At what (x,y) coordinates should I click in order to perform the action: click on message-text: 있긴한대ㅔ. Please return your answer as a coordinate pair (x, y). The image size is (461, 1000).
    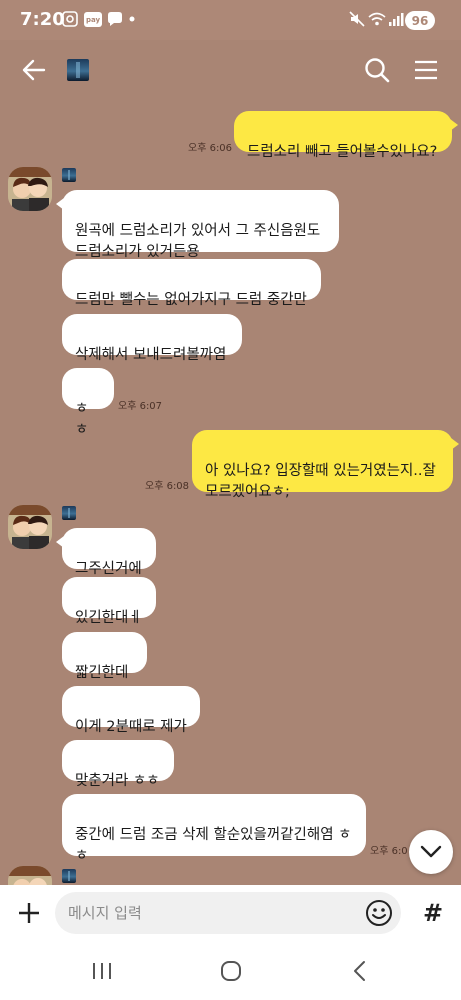
    Looking at the image, I should click on (108, 618).